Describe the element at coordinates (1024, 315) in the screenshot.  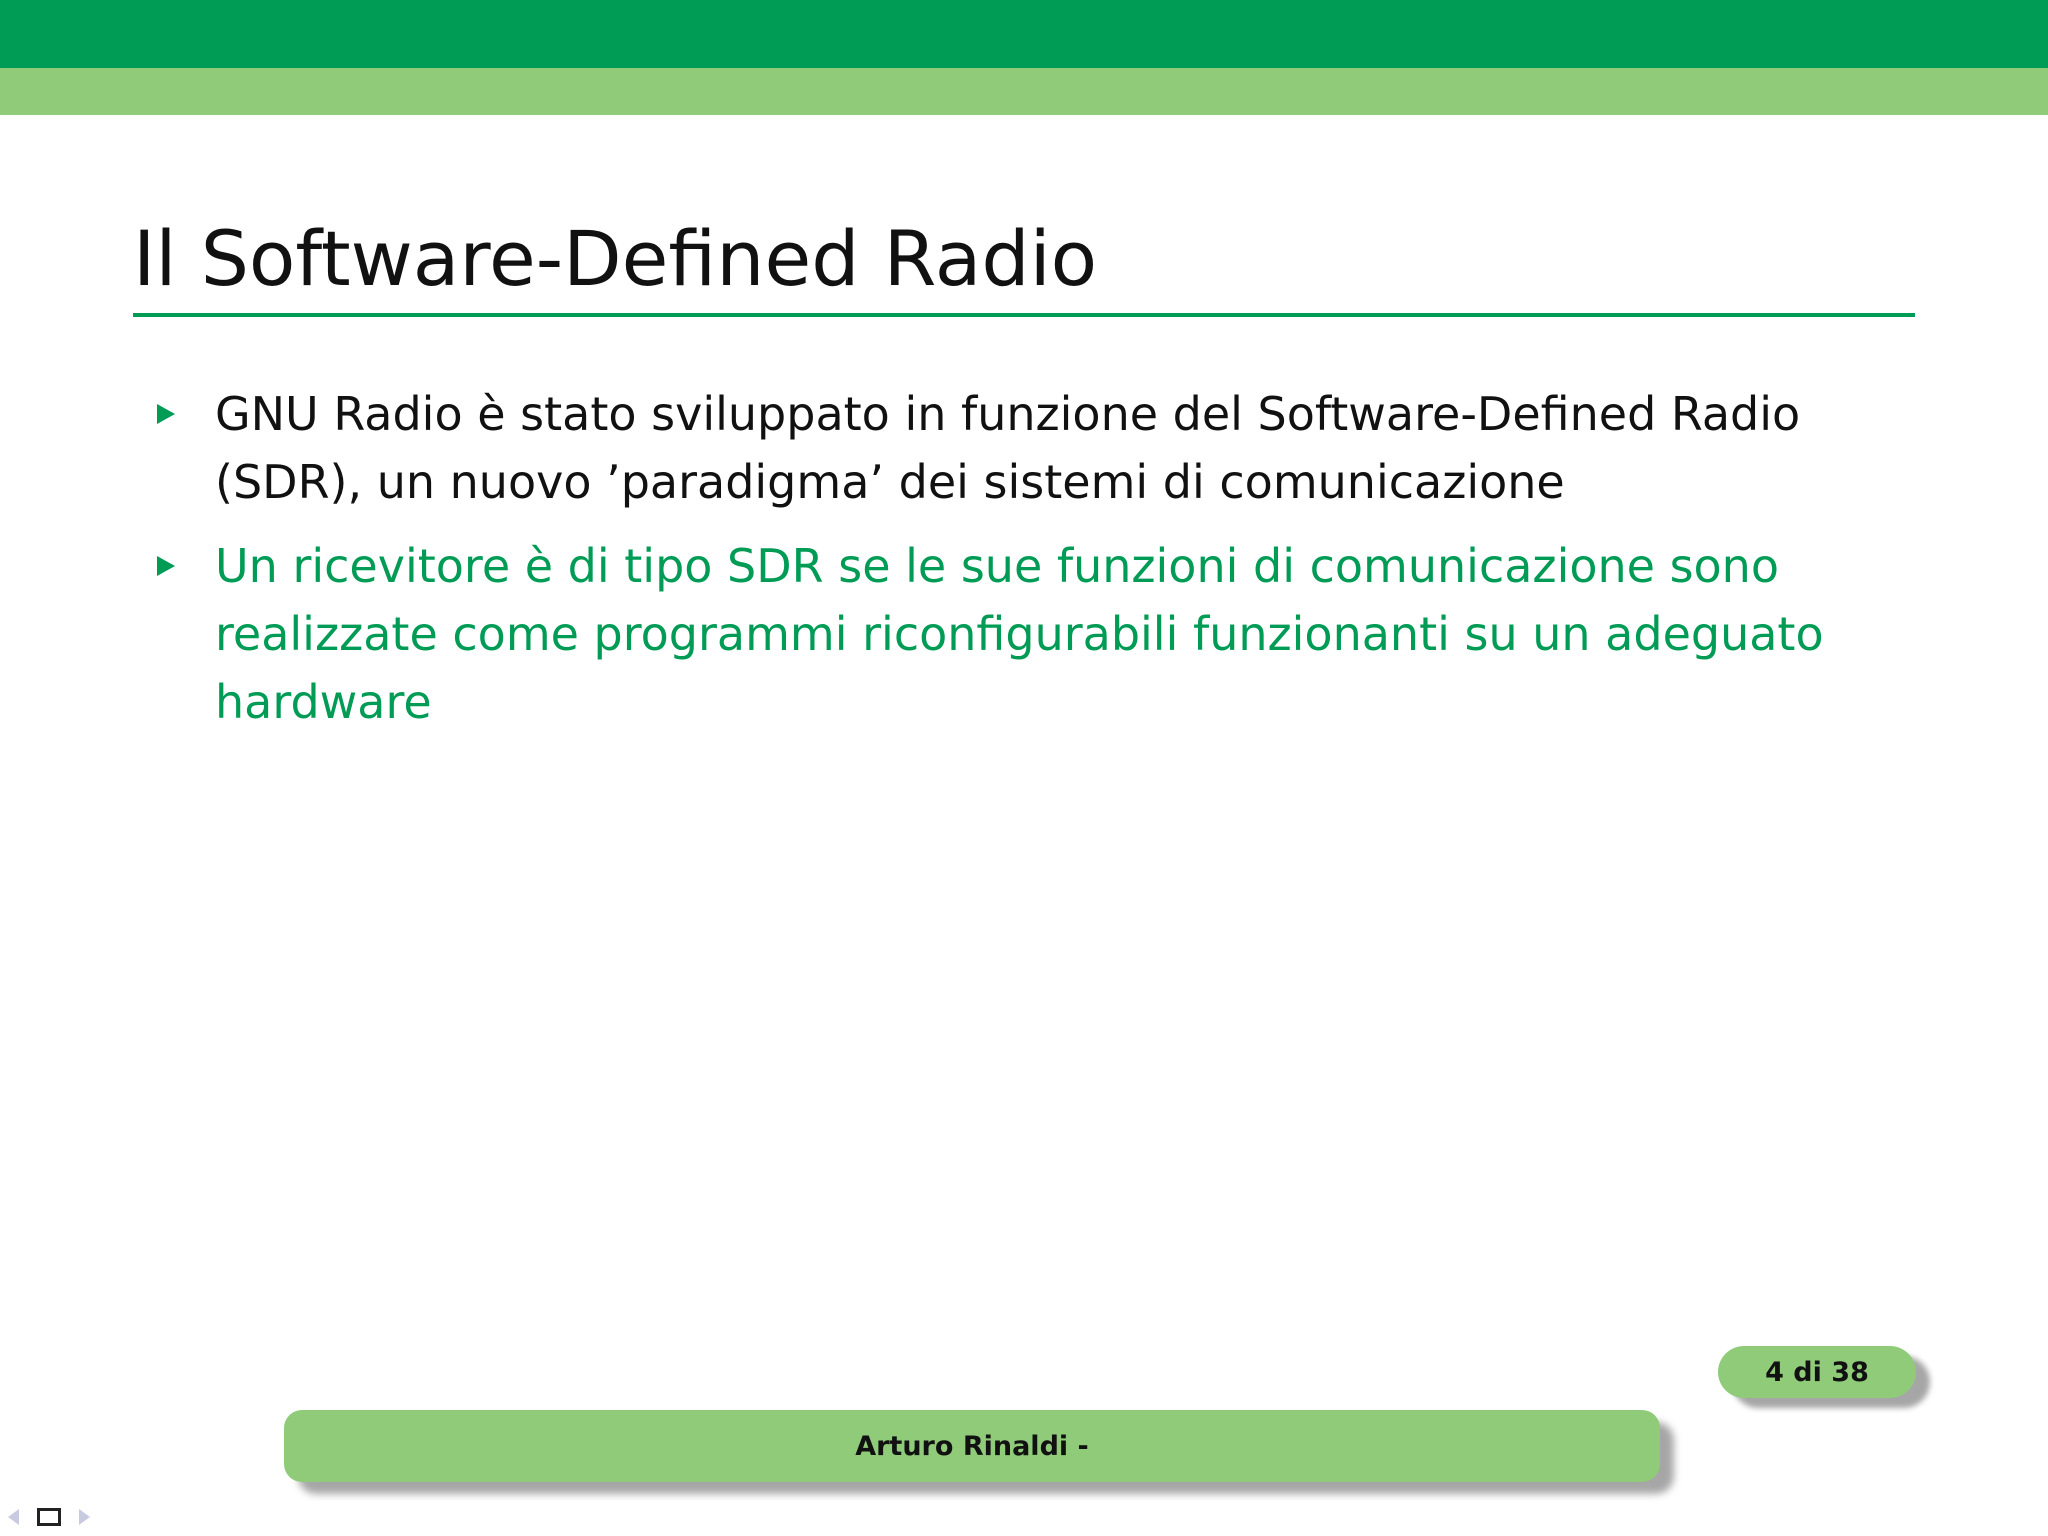
I see `title-underline` at that location.